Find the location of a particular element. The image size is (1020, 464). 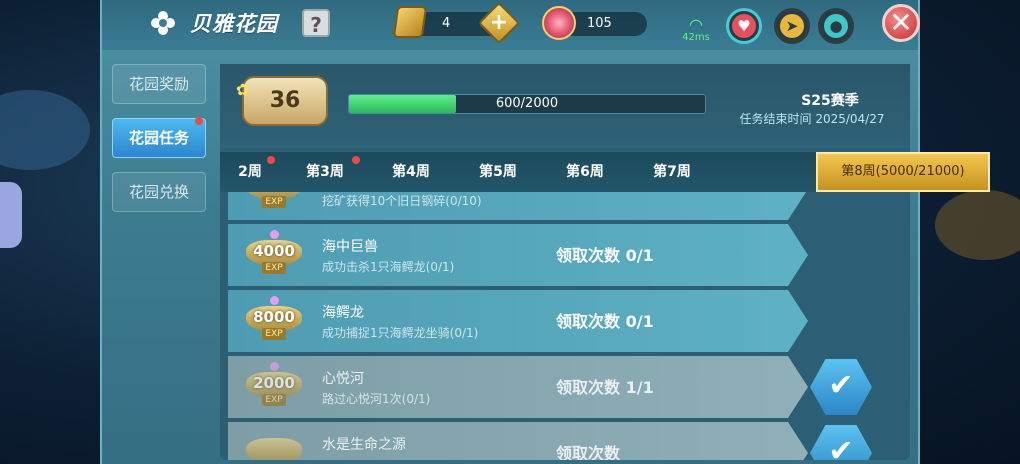

close-button: ✕ is located at coordinates (901, 23).